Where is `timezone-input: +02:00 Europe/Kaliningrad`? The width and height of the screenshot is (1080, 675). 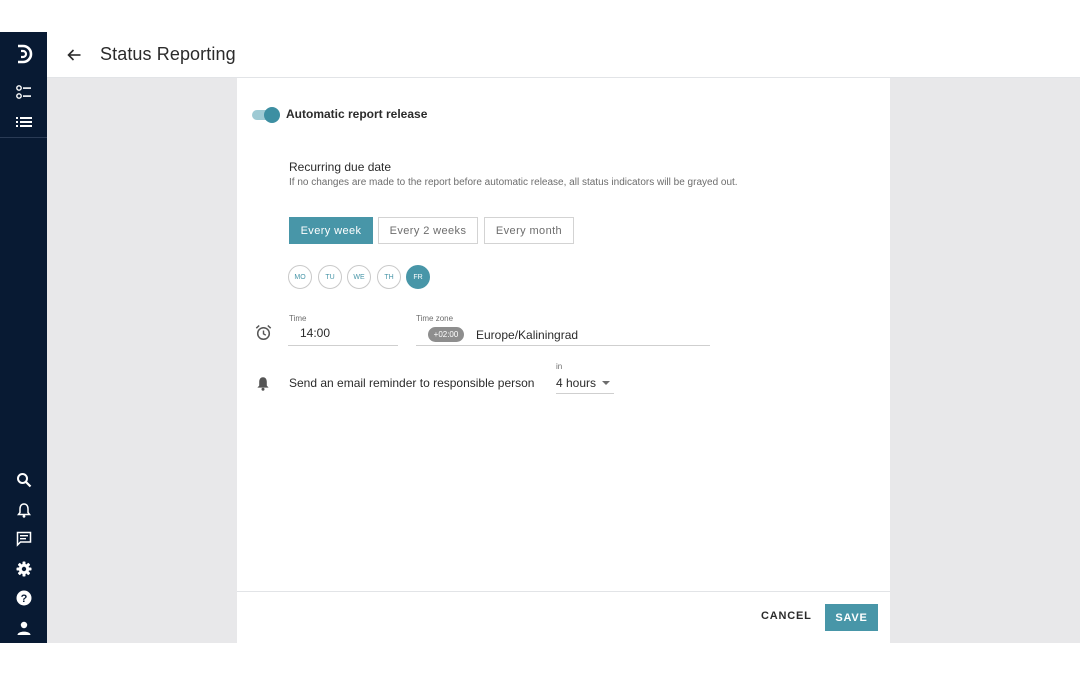
timezone-input: +02:00 Europe/Kaliningrad is located at coordinates (563, 336).